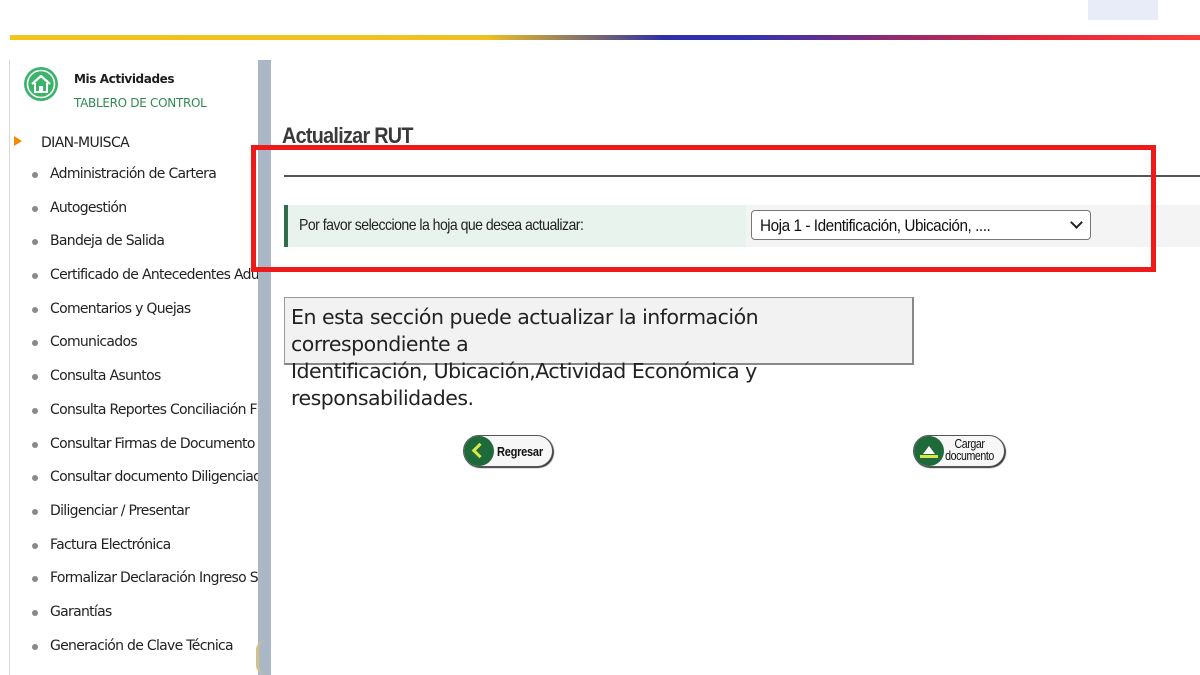 Image resolution: width=1200 pixels, height=675 pixels. Describe the element at coordinates (605, 37) in the screenshot. I see `header-color-band` at that location.